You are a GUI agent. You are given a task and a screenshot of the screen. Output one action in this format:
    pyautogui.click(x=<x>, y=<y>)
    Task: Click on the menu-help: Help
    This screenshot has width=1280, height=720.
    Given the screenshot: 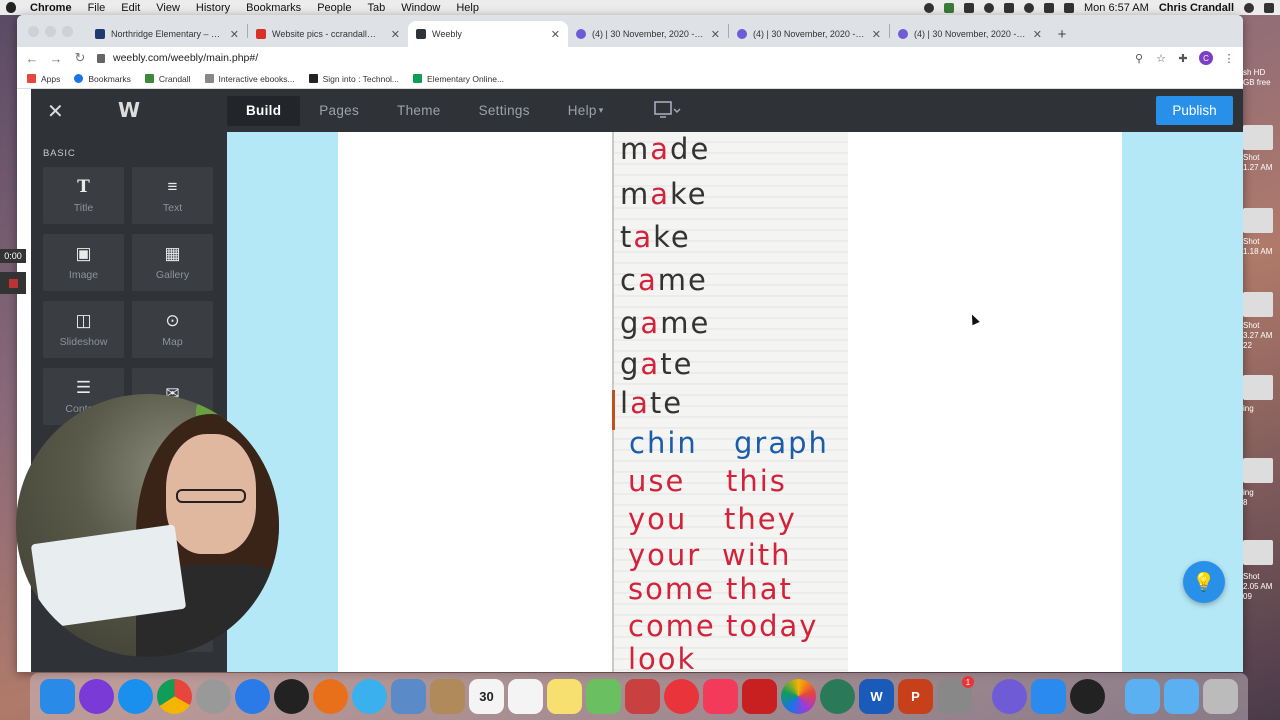 What is the action you would take?
    pyautogui.click(x=467, y=8)
    